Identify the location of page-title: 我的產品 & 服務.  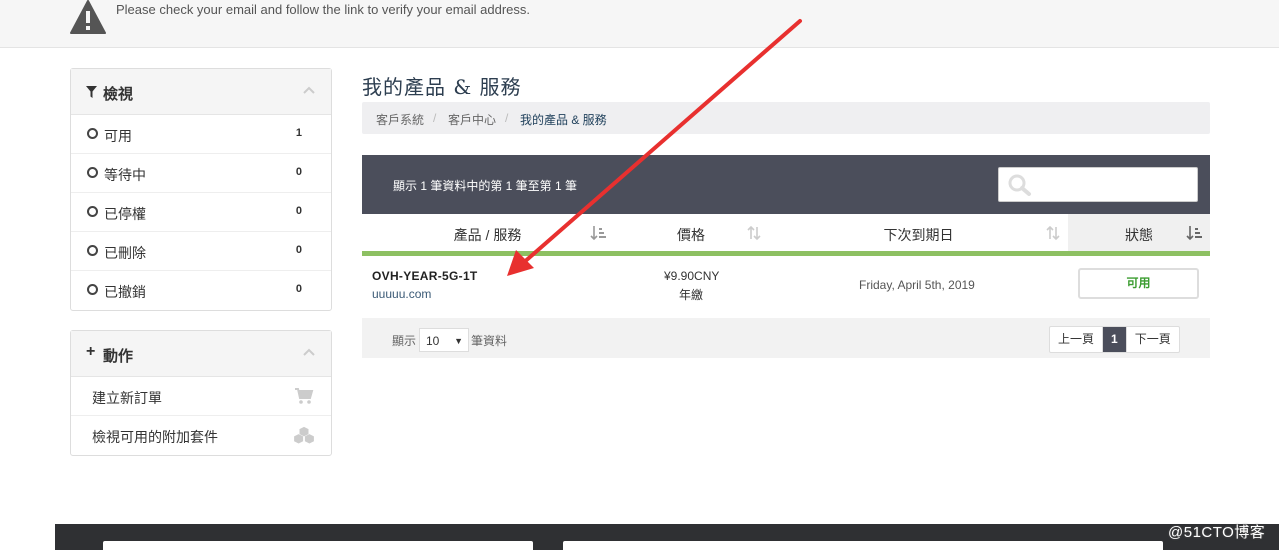
(442, 87).